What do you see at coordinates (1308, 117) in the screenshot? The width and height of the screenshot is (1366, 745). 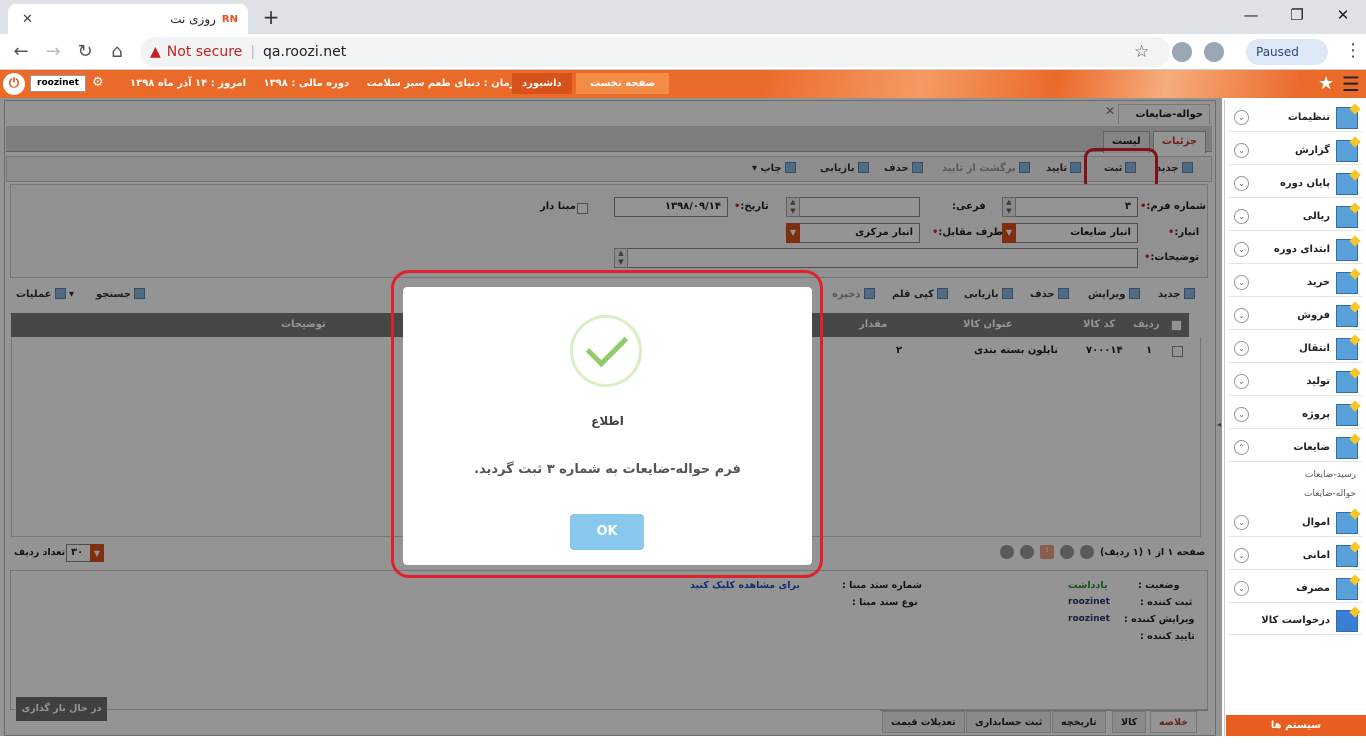 I see `sidebar-item-label: تنظیمات` at bounding box center [1308, 117].